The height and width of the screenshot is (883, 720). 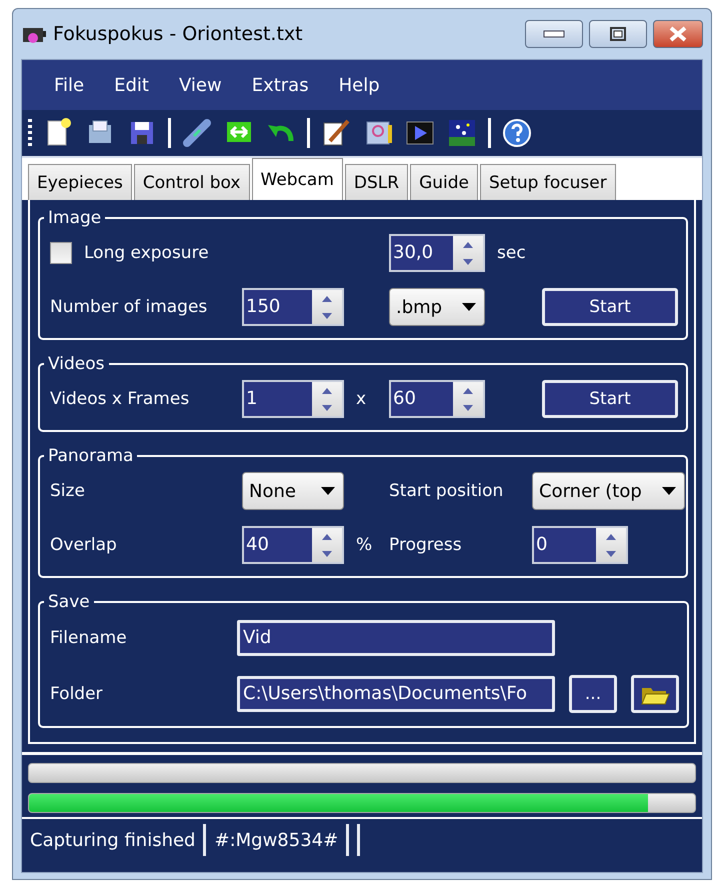 I want to click on checkbox-label: Long exposure, so click(x=146, y=253).